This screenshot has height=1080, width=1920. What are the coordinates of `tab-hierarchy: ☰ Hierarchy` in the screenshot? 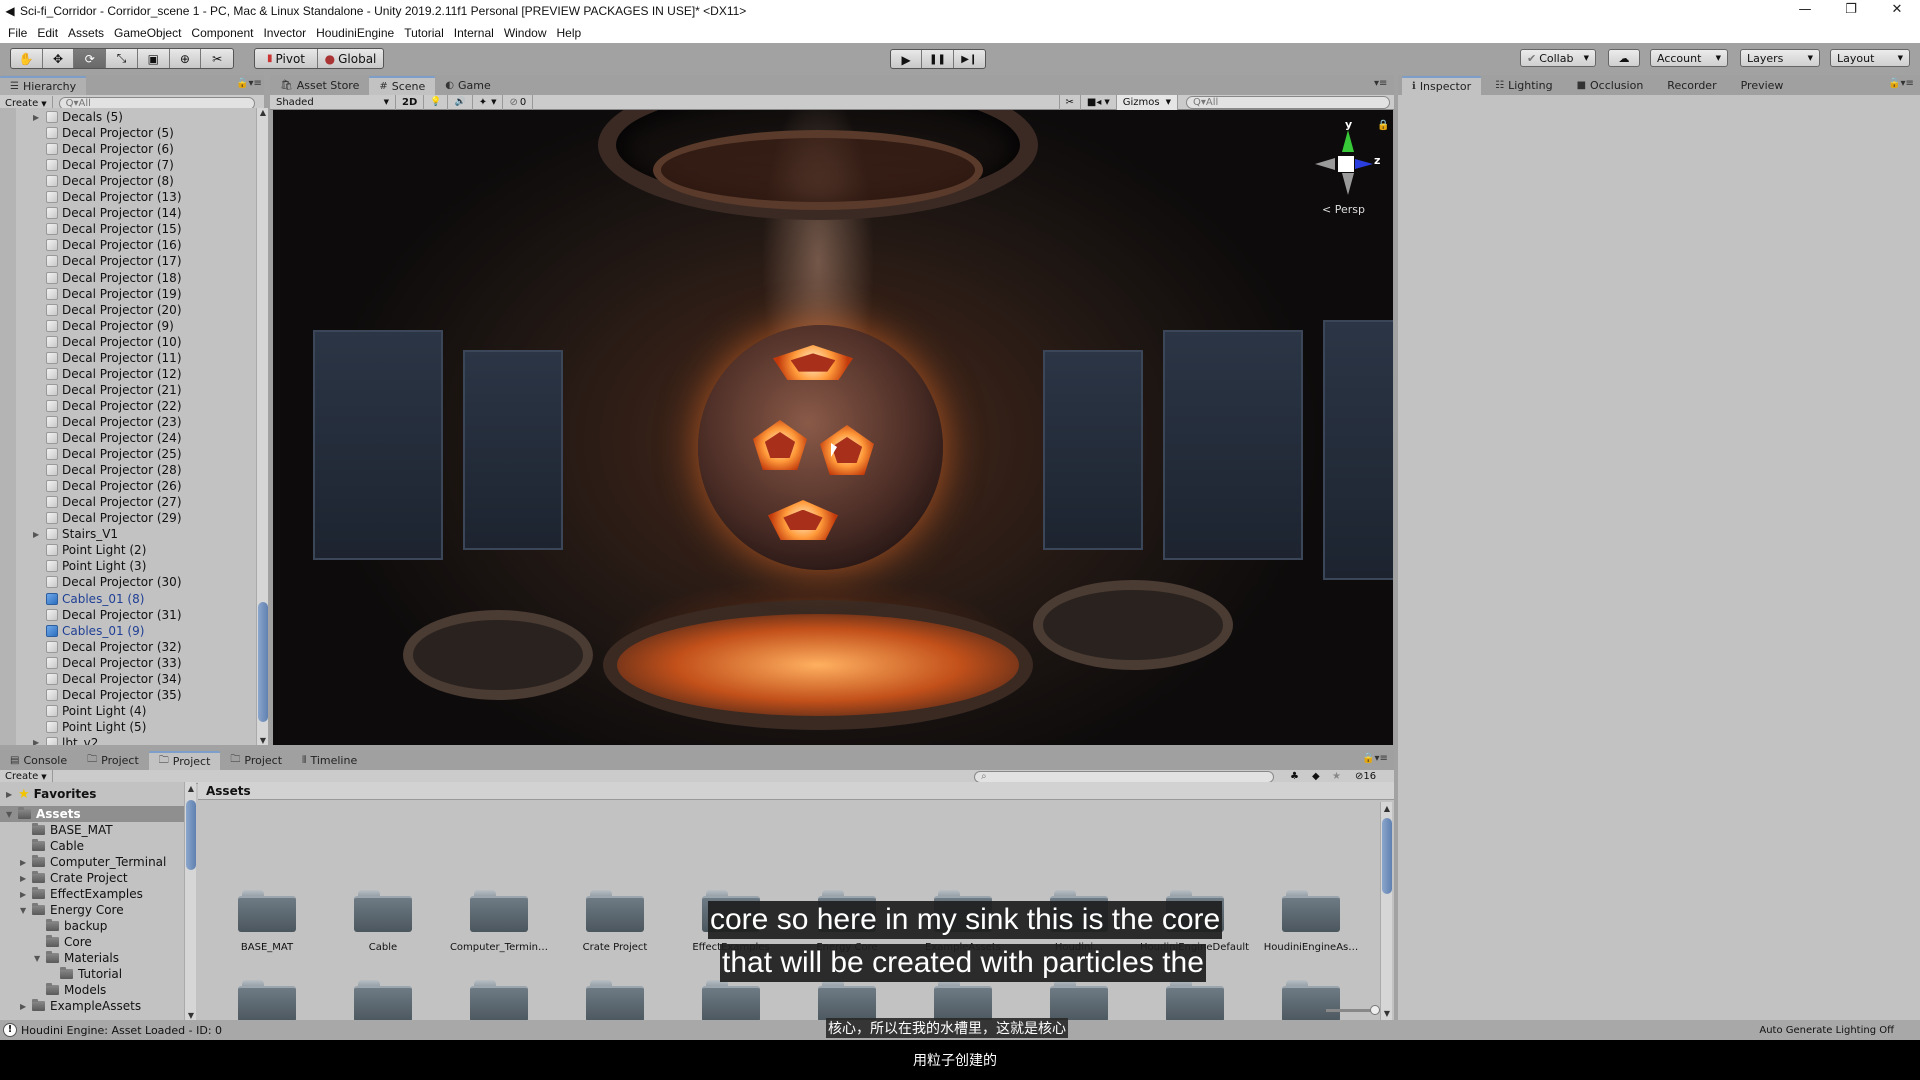 It's located at (43, 85).